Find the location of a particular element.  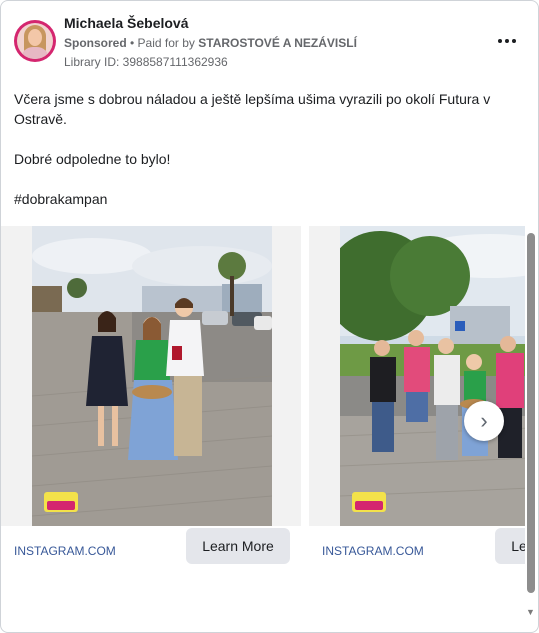

more-options-icon is located at coordinates (507, 41).